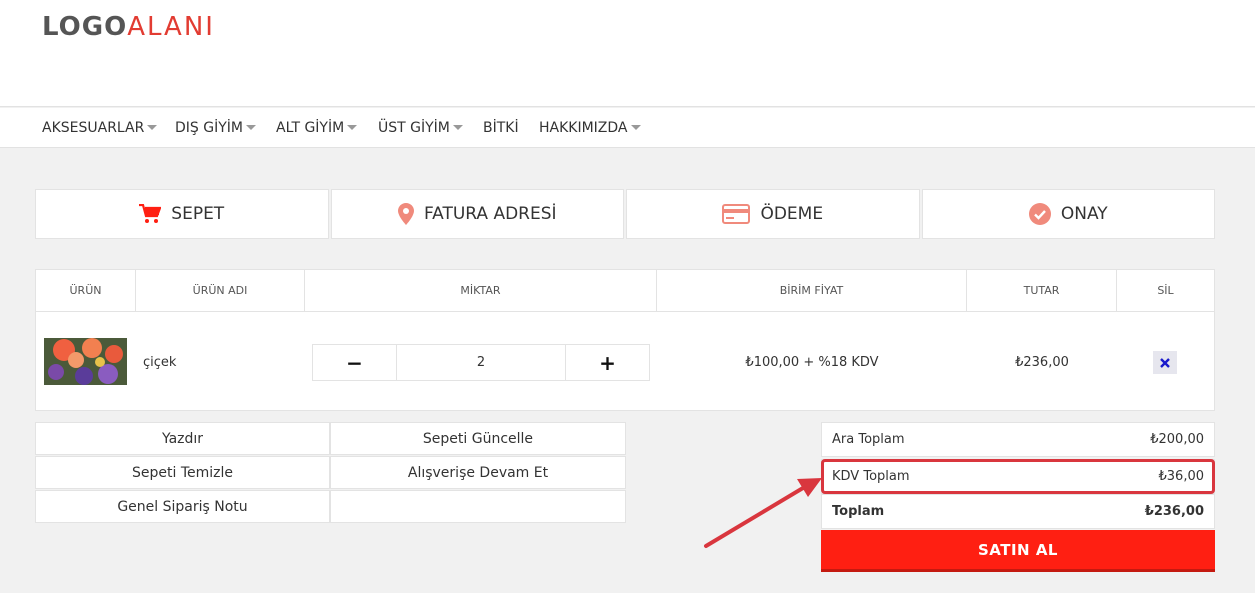  Describe the element at coordinates (478, 506) in the screenshot. I see `empty-action-cell` at that location.